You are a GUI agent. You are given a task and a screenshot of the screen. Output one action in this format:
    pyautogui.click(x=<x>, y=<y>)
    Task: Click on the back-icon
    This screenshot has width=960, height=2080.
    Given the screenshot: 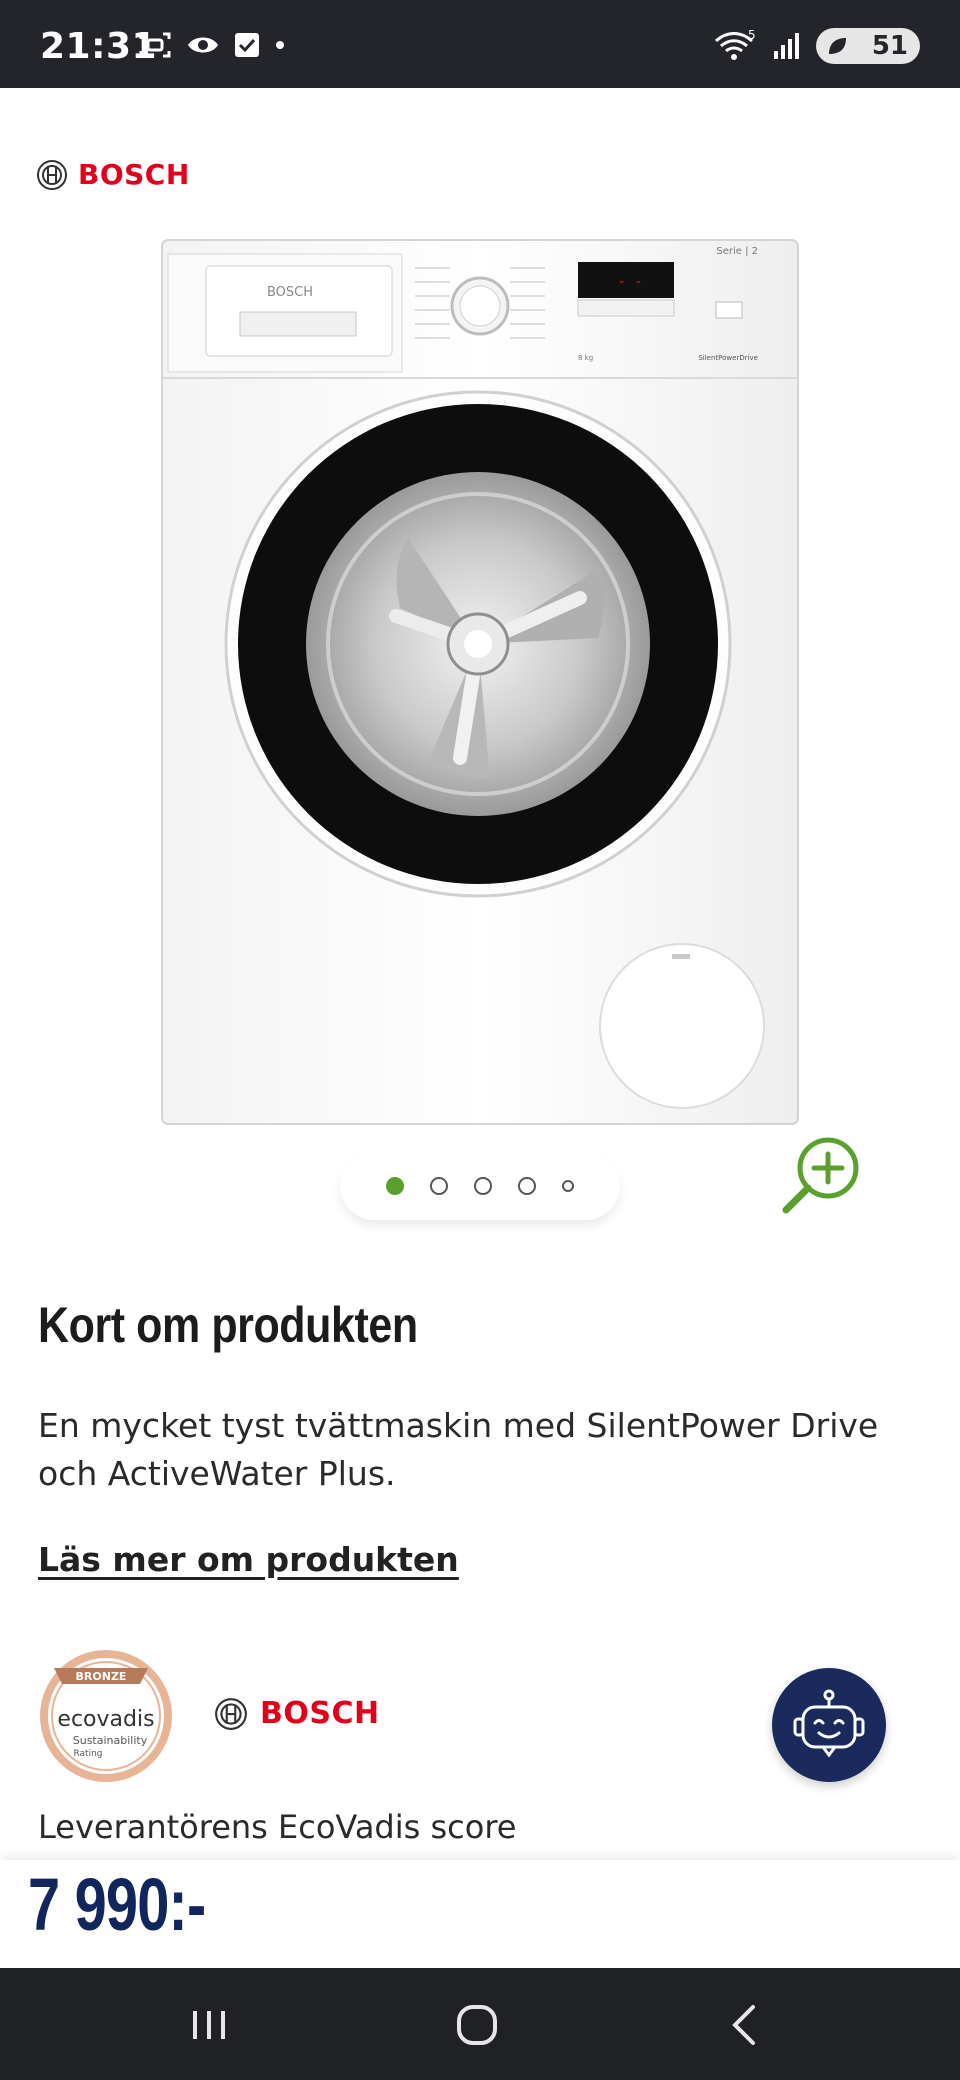 What is the action you would take?
    pyautogui.click(x=743, y=2025)
    